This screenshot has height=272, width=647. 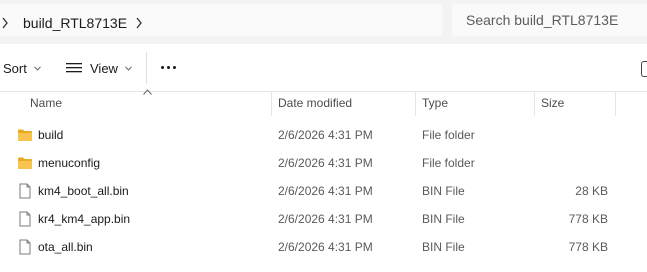 I want to click on view-list-icon, so click(x=74, y=68).